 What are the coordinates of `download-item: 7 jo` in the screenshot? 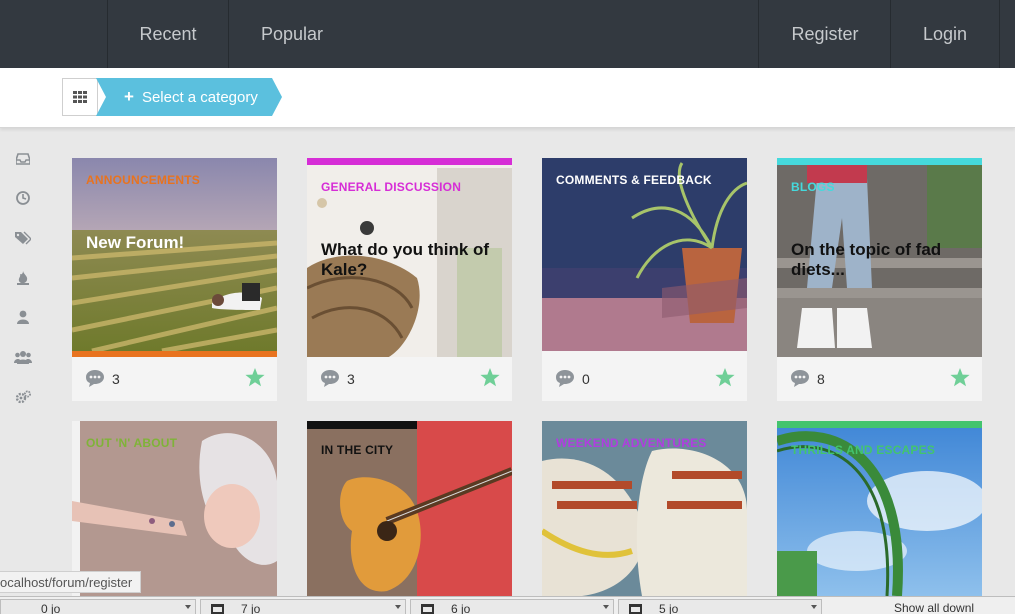 It's located at (303, 606).